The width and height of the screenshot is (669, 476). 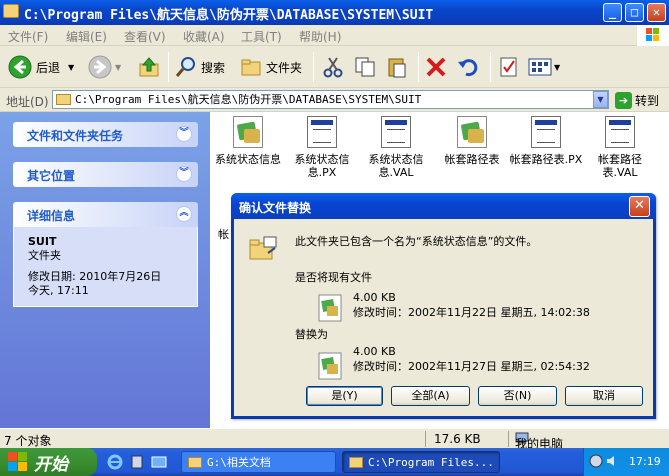 What do you see at coordinates (604, 396) in the screenshot?
I see `cancel-button: 取消` at bounding box center [604, 396].